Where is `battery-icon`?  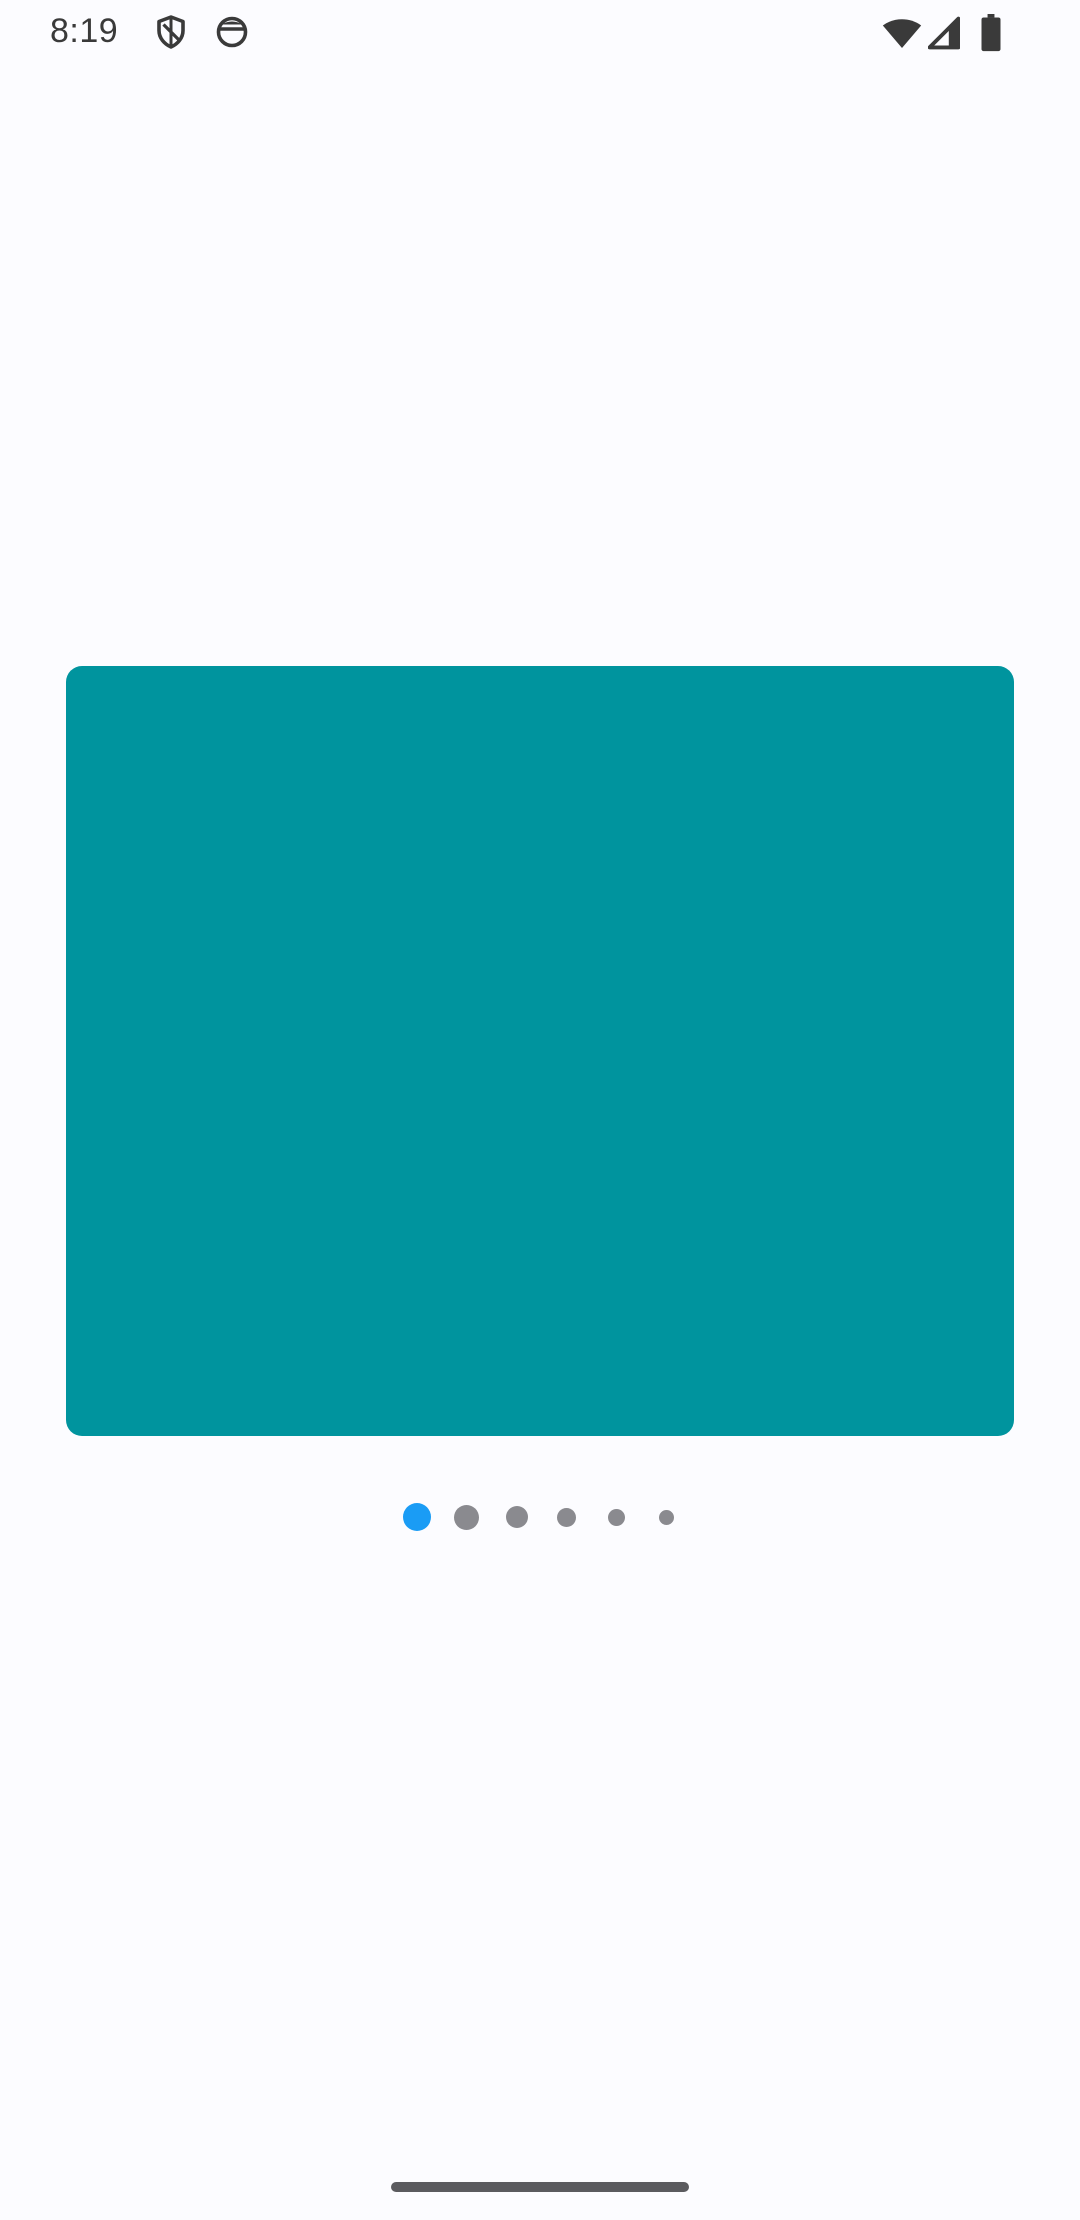 battery-icon is located at coordinates (991, 33).